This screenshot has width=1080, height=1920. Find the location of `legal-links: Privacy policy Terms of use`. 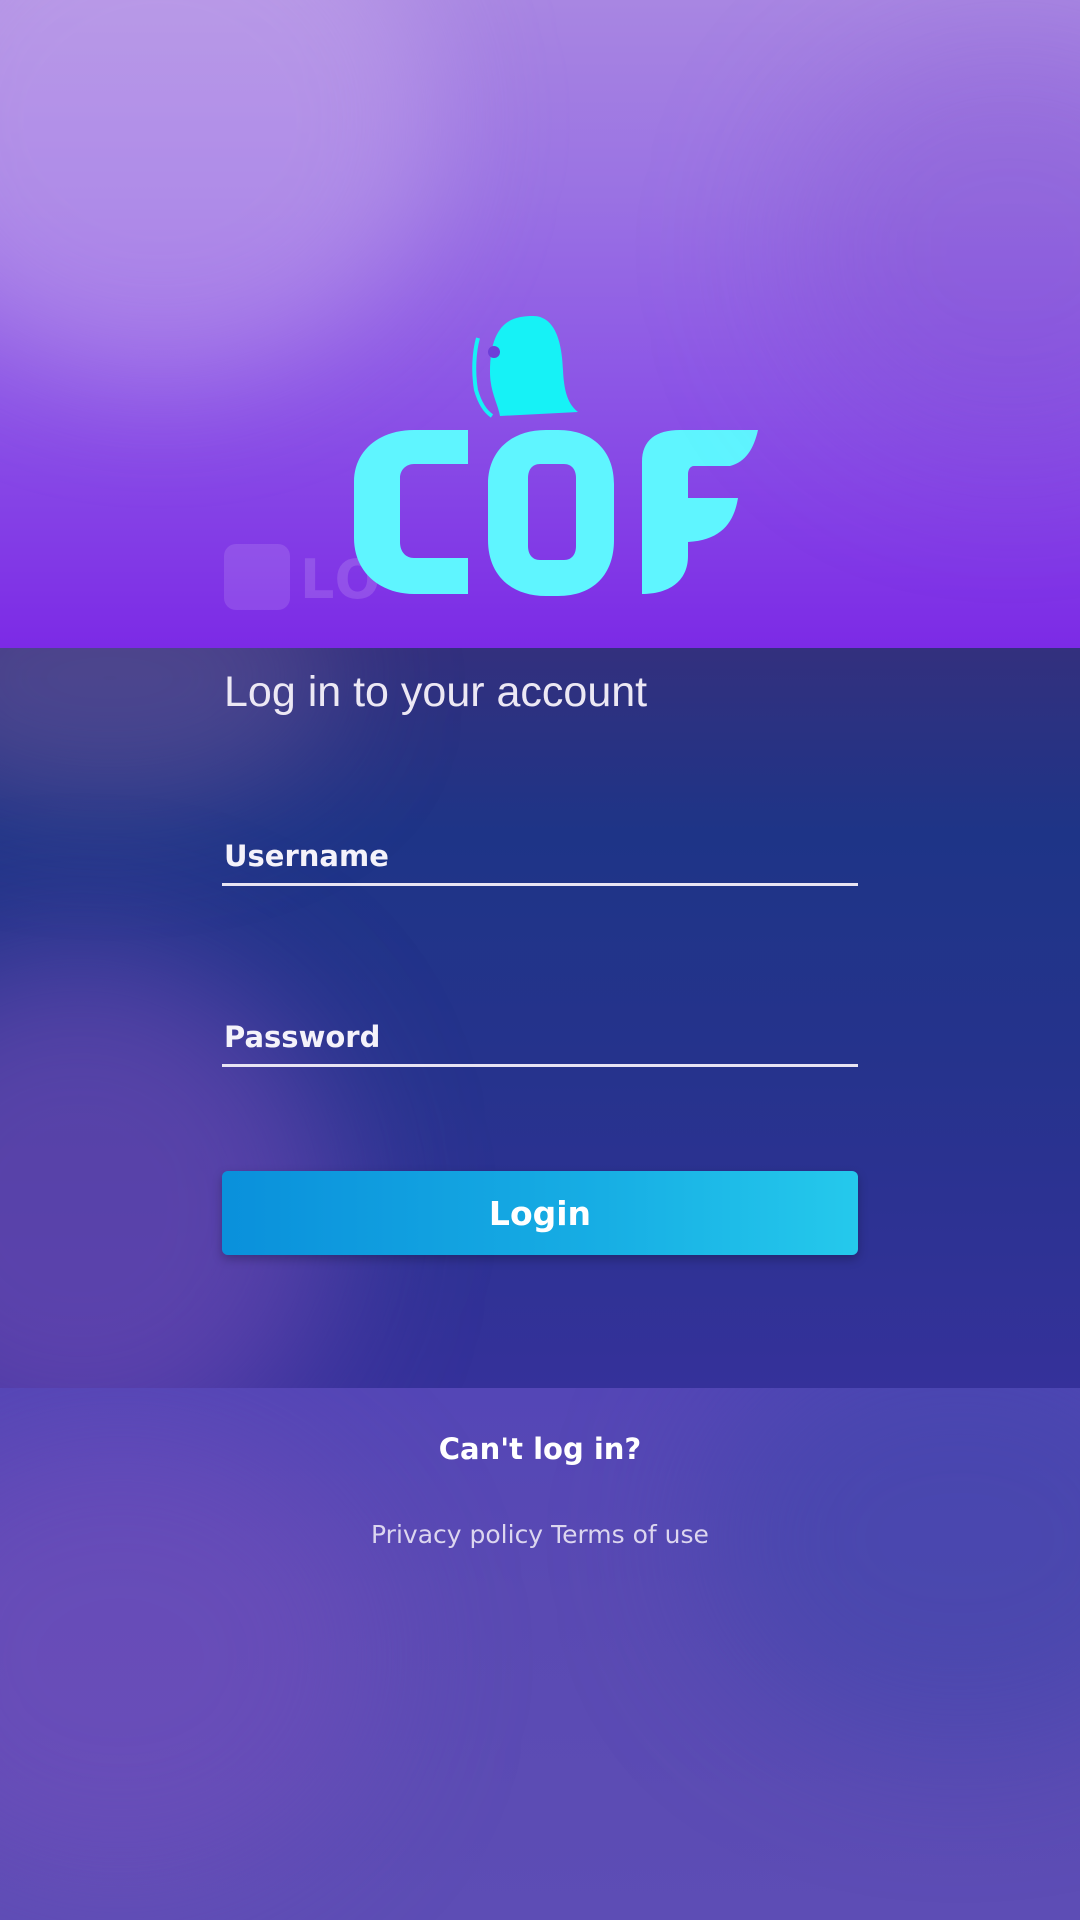

legal-links: Privacy policy Terms of use is located at coordinates (540, 1534).